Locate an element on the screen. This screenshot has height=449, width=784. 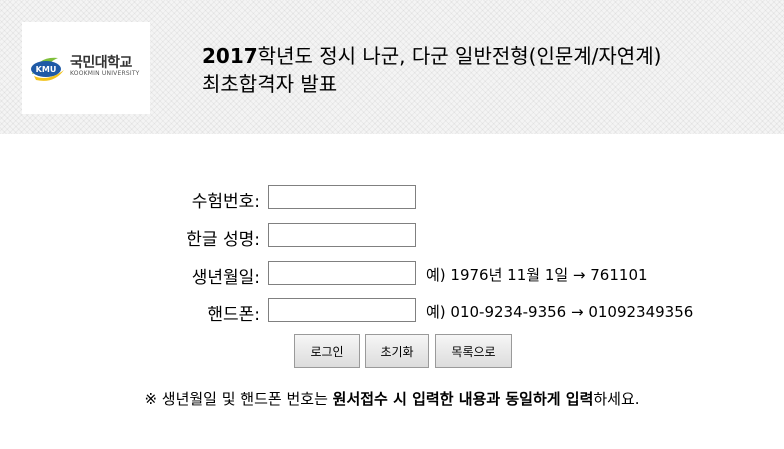
birth-date-row: 생년월일: 예) 1976년 11월 1일 → 761101 is located at coordinates (392, 275).